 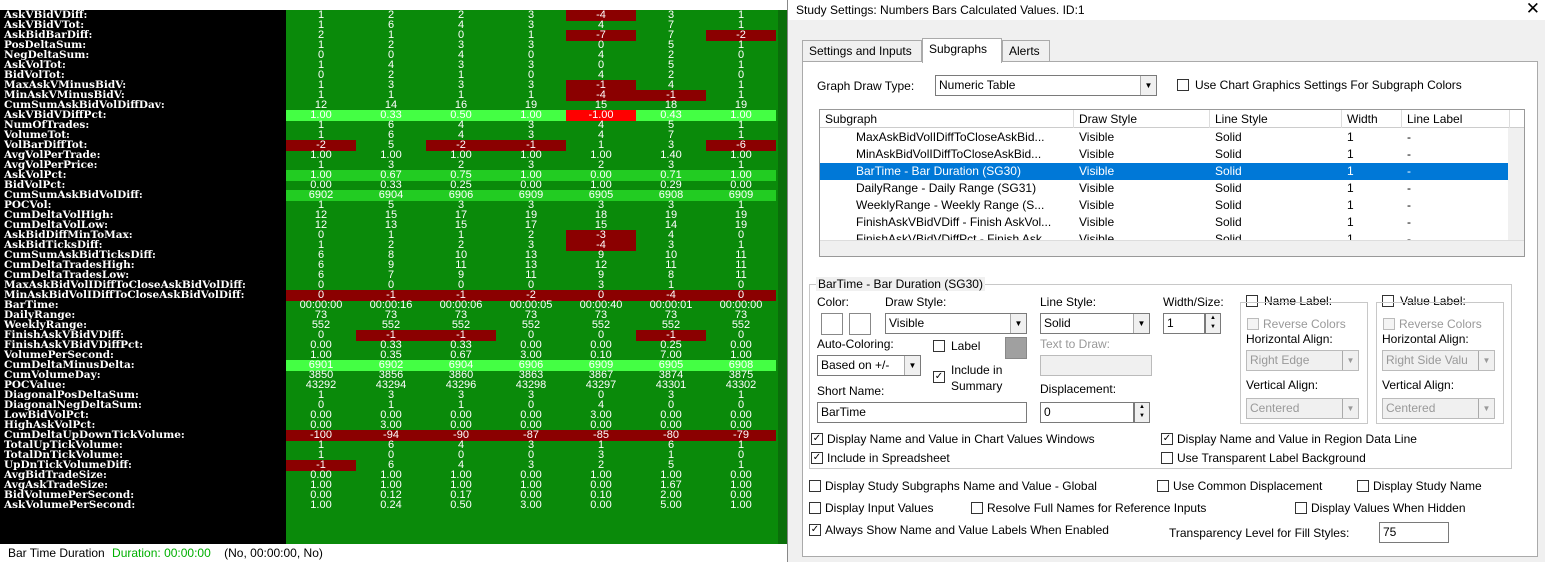 What do you see at coordinates (817, 439) in the screenshot?
I see `display-name-value-cvw-checkbox: ✓` at bounding box center [817, 439].